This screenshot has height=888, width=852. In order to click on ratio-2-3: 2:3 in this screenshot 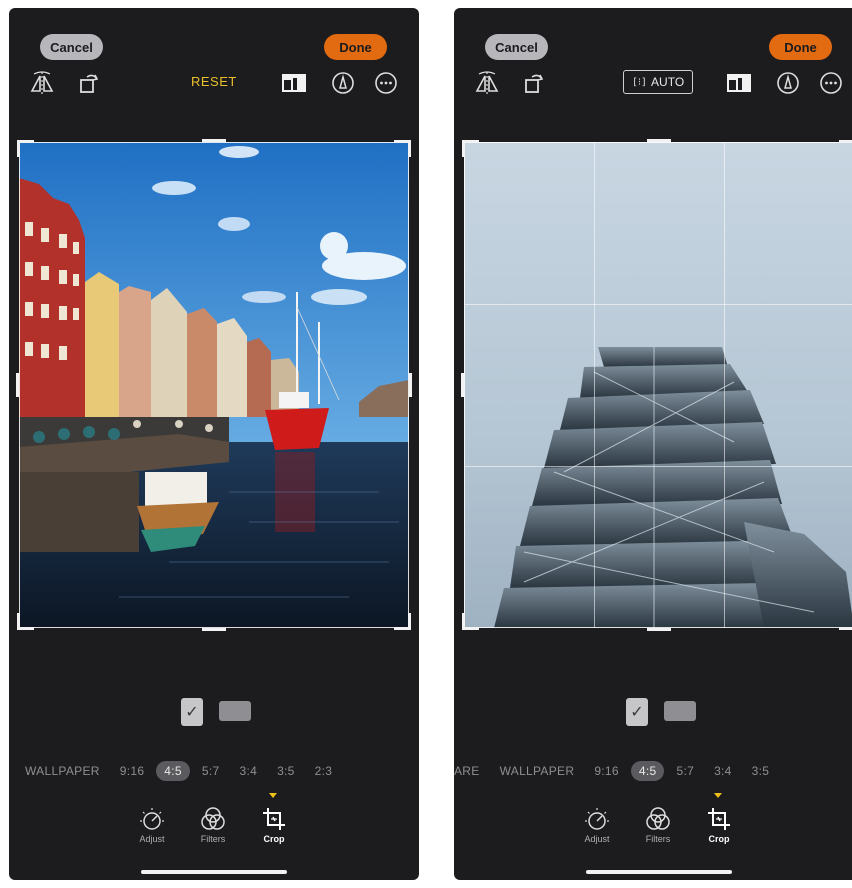, I will do `click(324, 771)`.